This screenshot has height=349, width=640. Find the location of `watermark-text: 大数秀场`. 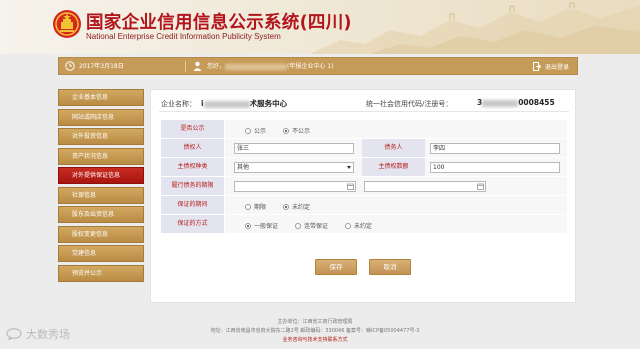

watermark-text: 大数秀场 is located at coordinates (48, 334).